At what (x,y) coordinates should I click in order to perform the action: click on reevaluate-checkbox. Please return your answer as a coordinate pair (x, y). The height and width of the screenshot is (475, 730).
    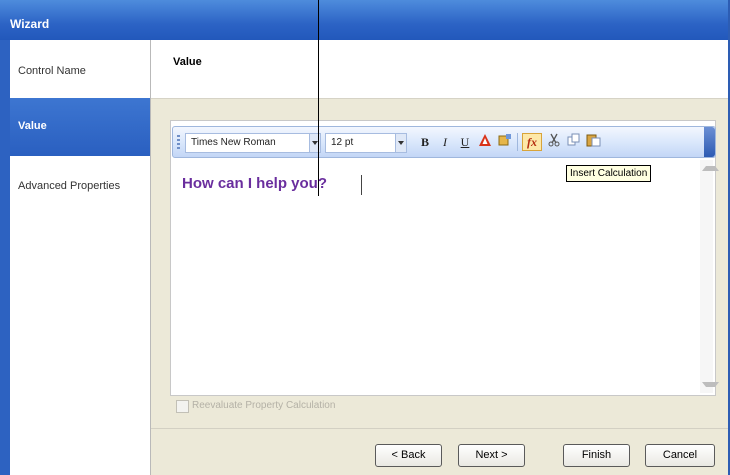
    Looking at the image, I should click on (182, 406).